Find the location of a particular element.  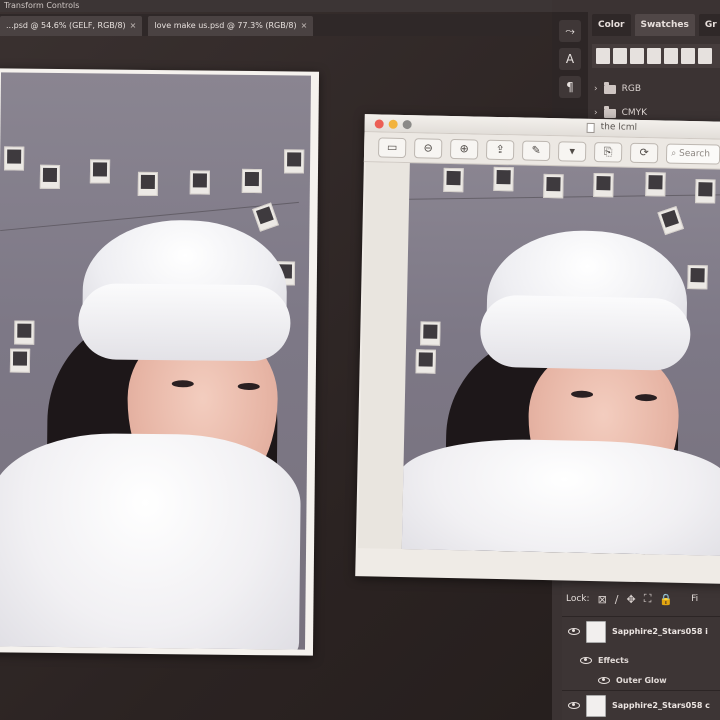

layer-name: Sapphire2_Stars058 i is located at coordinates (660, 631).